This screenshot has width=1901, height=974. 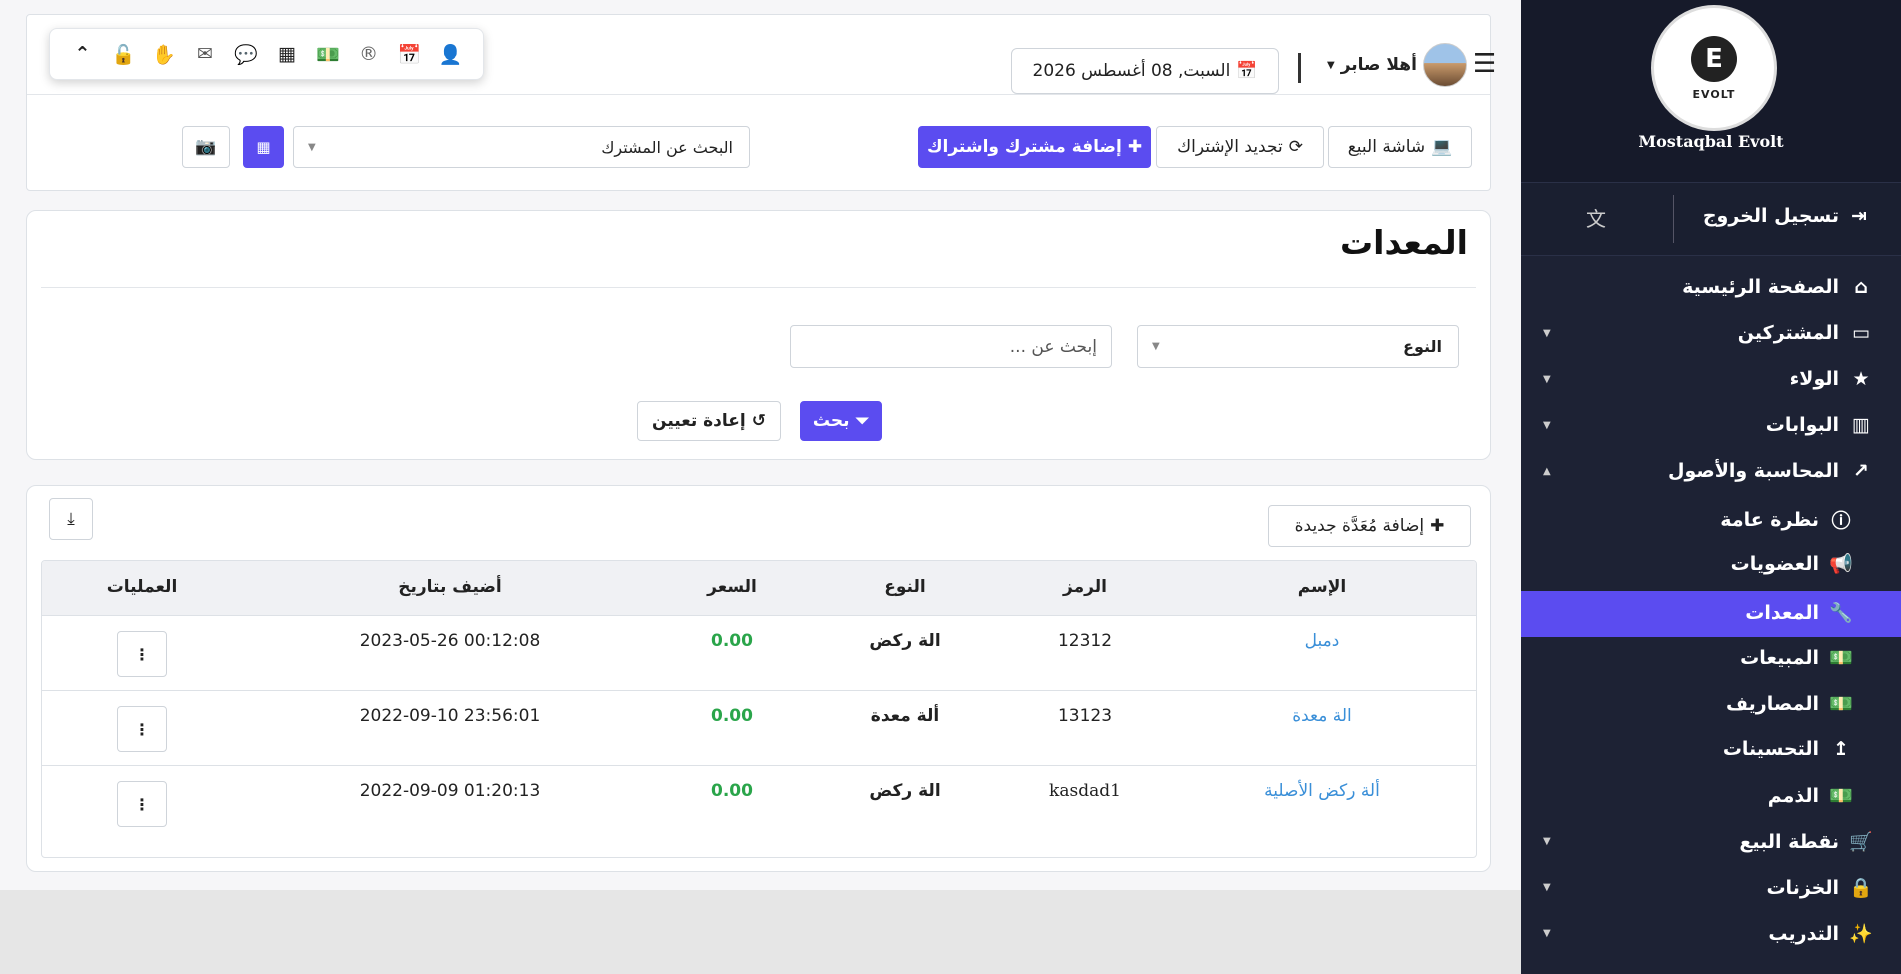 I want to click on ellipsis-vertical-icon: ⋮, so click(x=142, y=729).